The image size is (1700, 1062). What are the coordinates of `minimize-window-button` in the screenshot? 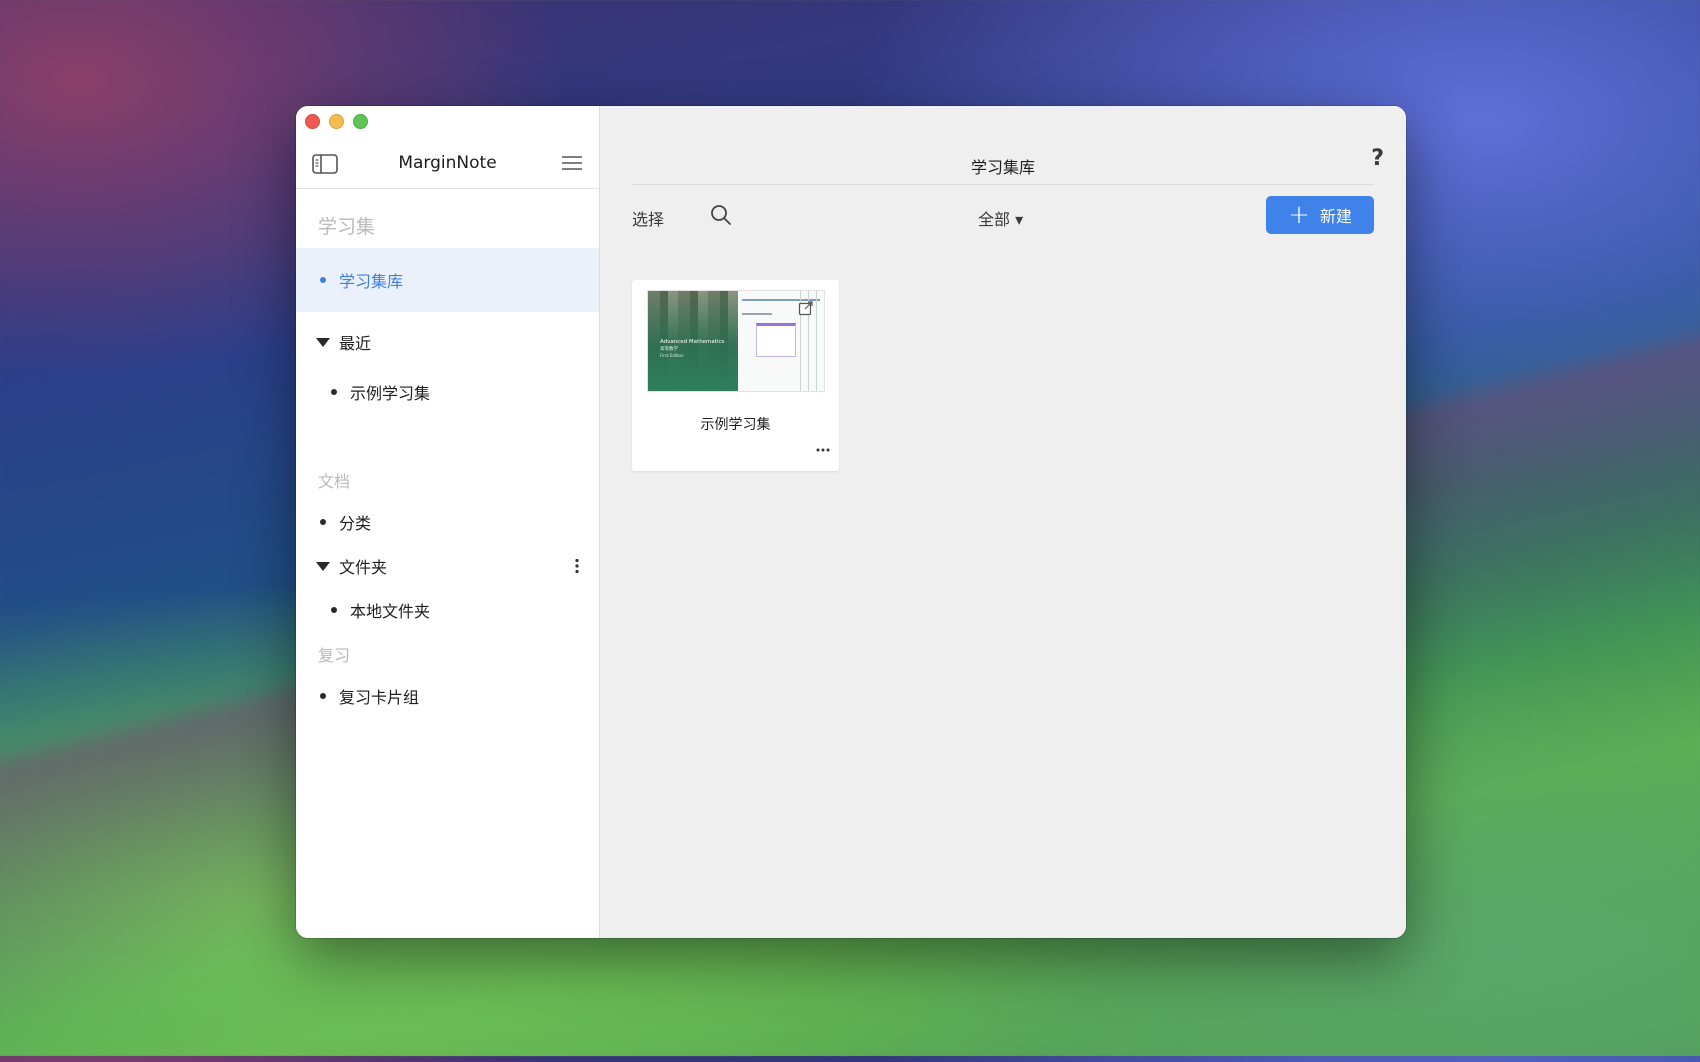 It's located at (336, 121).